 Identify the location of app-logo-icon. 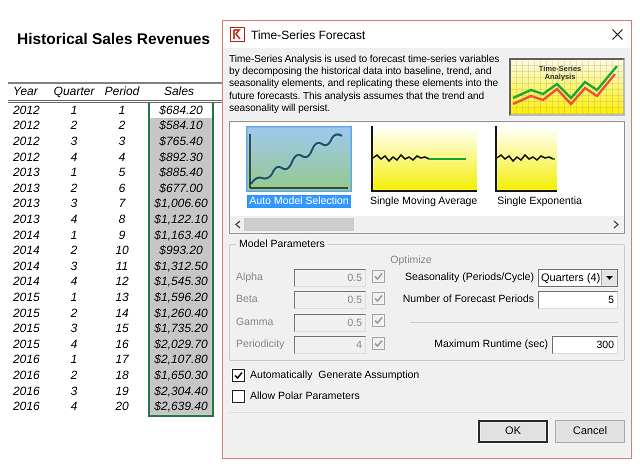
(237, 34).